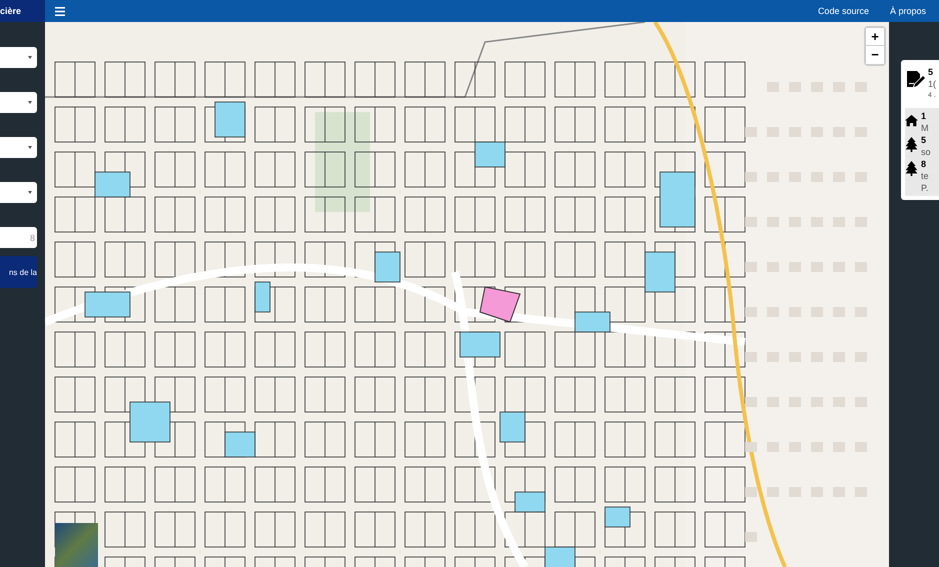 The image size is (939, 567). Describe the element at coordinates (22, 11) in the screenshot. I see `app-title: cière` at that location.